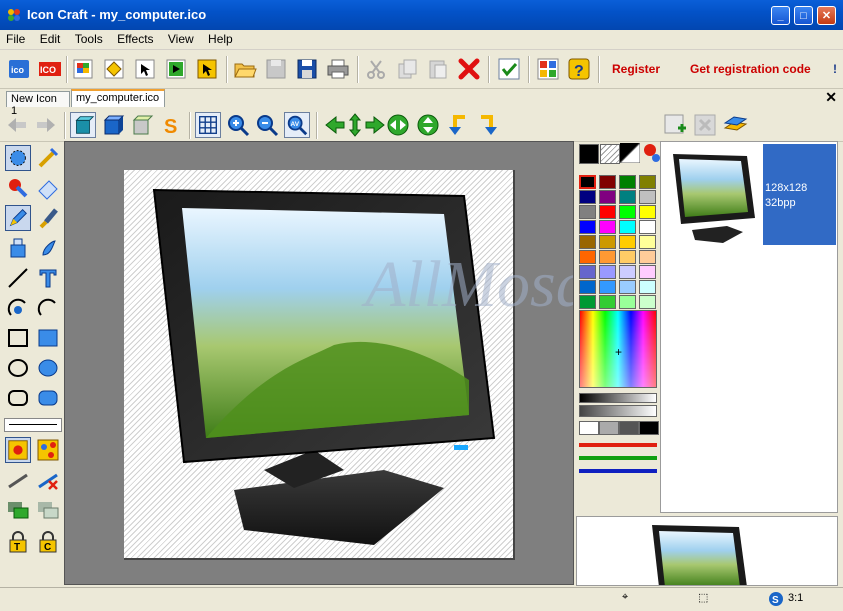 Image resolution: width=843 pixels, height=611 pixels. I want to click on ellipse-icon, so click(18, 368).